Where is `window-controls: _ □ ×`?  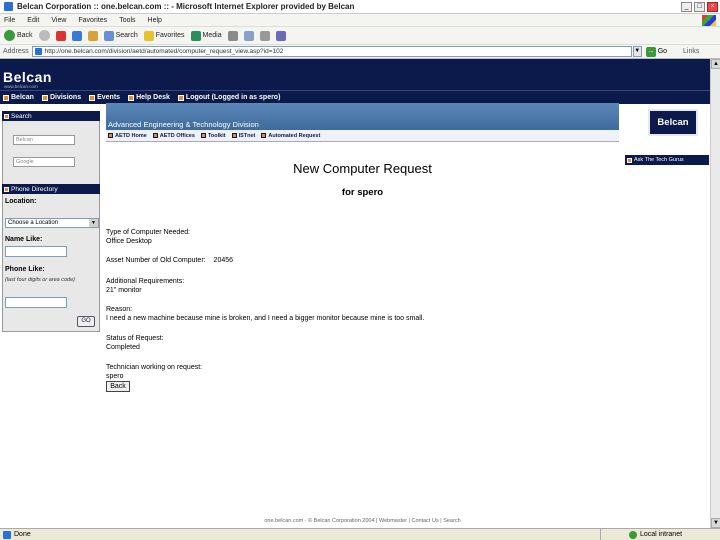
window-controls: _ □ × is located at coordinates (699, 7).